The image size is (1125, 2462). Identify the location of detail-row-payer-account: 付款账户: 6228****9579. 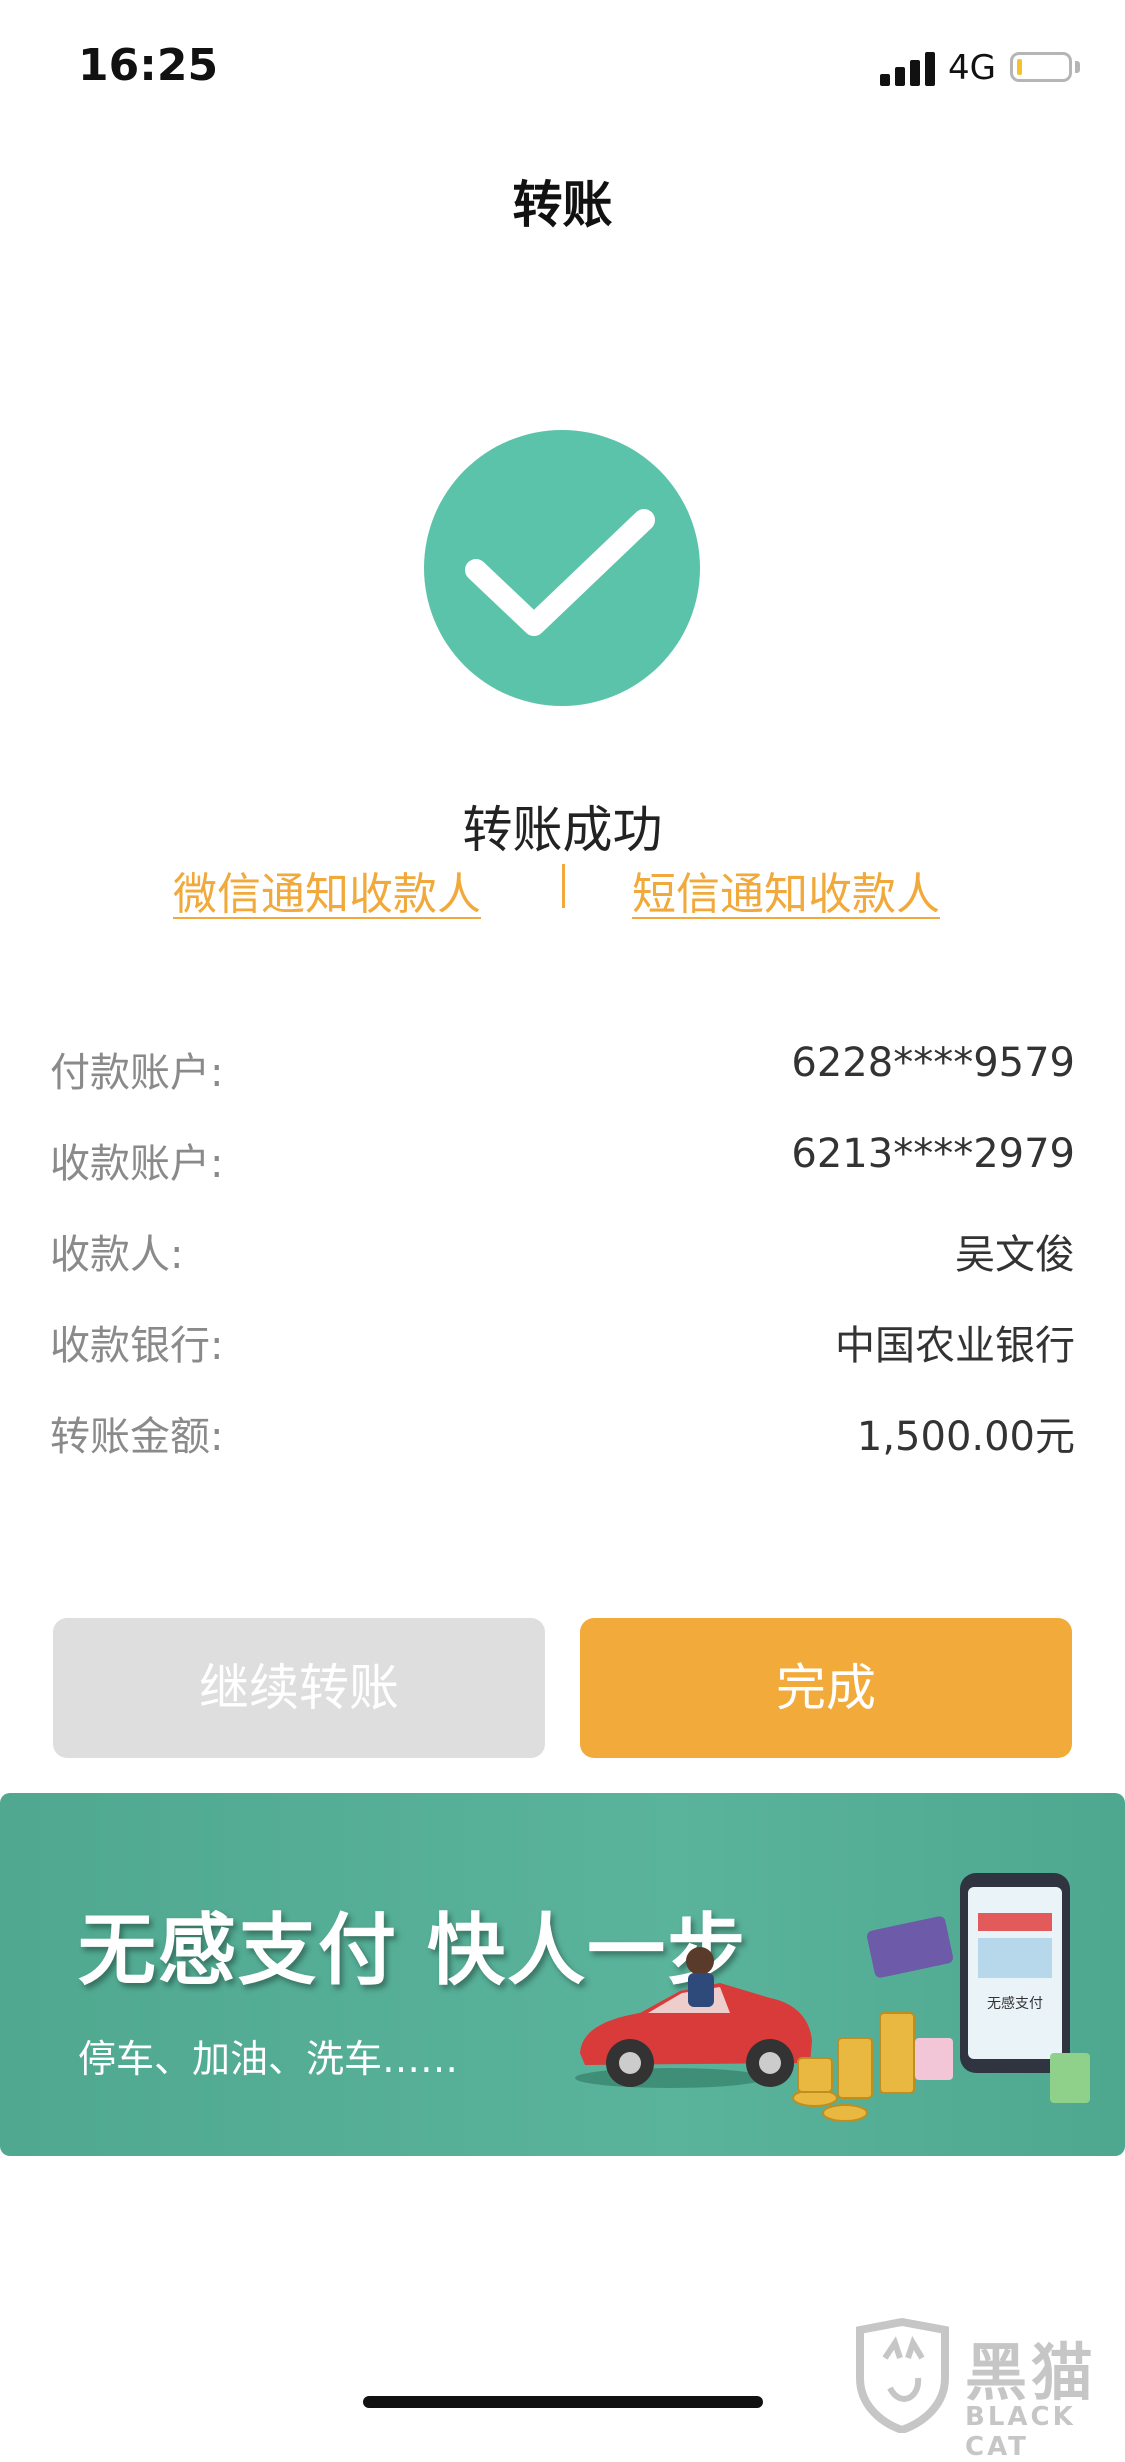
(562, 1070).